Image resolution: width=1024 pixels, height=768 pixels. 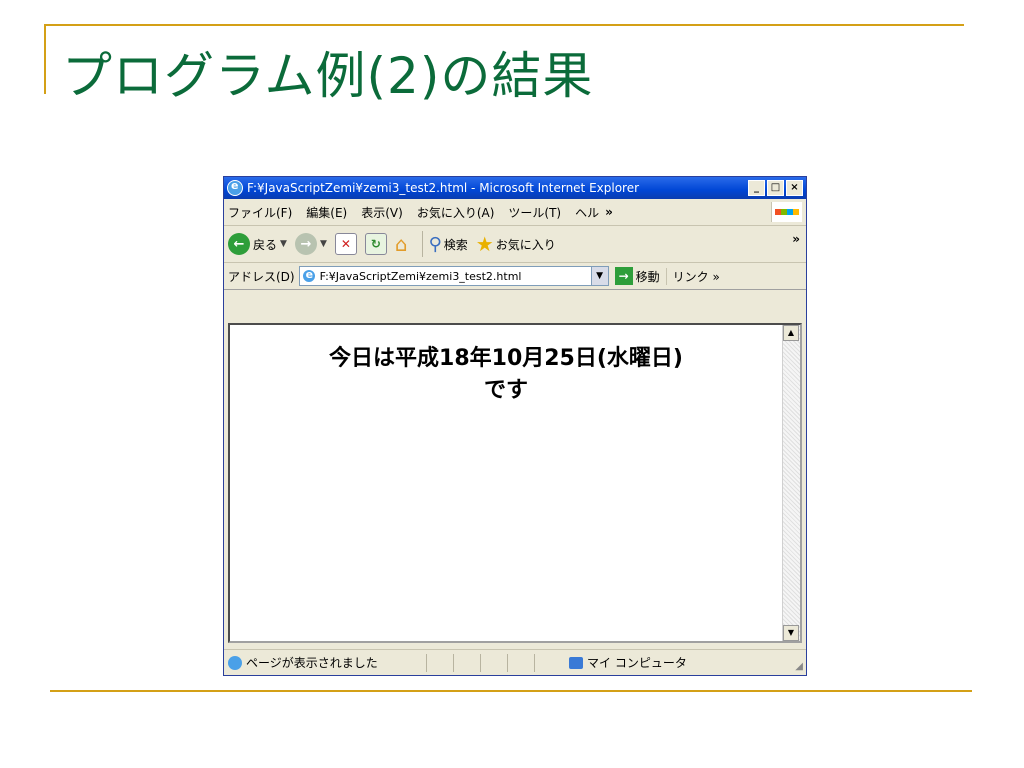 What do you see at coordinates (239, 244) in the screenshot?
I see `back-arrow-icon: ←` at bounding box center [239, 244].